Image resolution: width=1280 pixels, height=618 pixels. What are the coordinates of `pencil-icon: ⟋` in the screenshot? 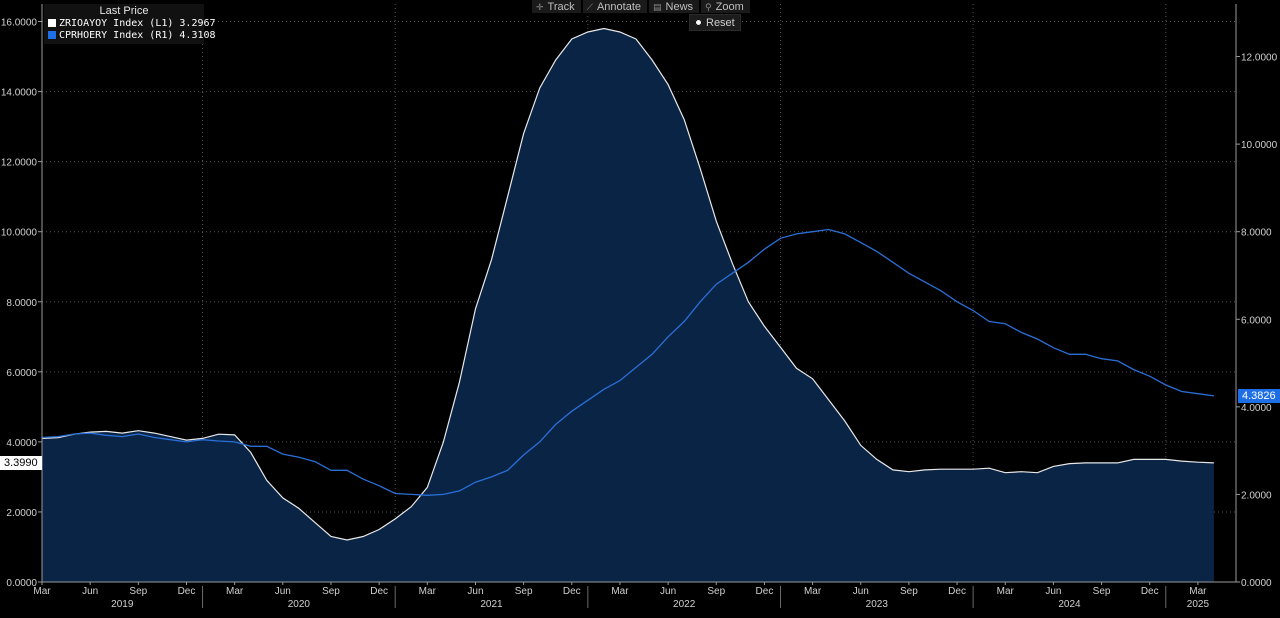 It's located at (589, 6).